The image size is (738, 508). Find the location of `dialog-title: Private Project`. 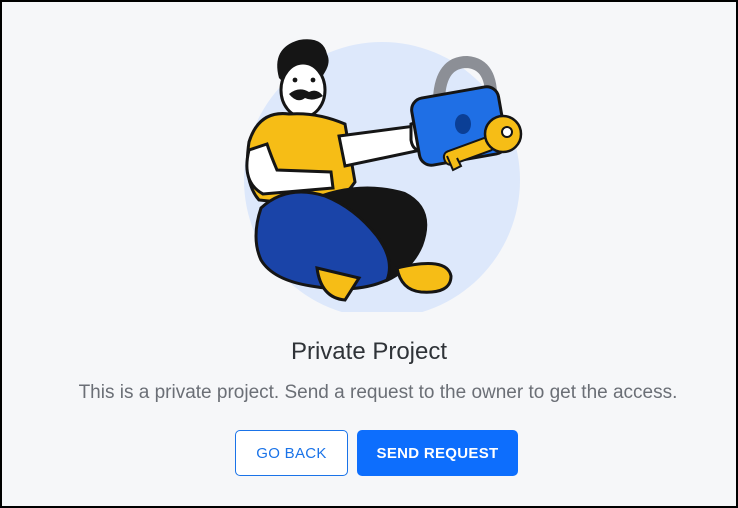

dialog-title: Private Project is located at coordinates (369, 351).